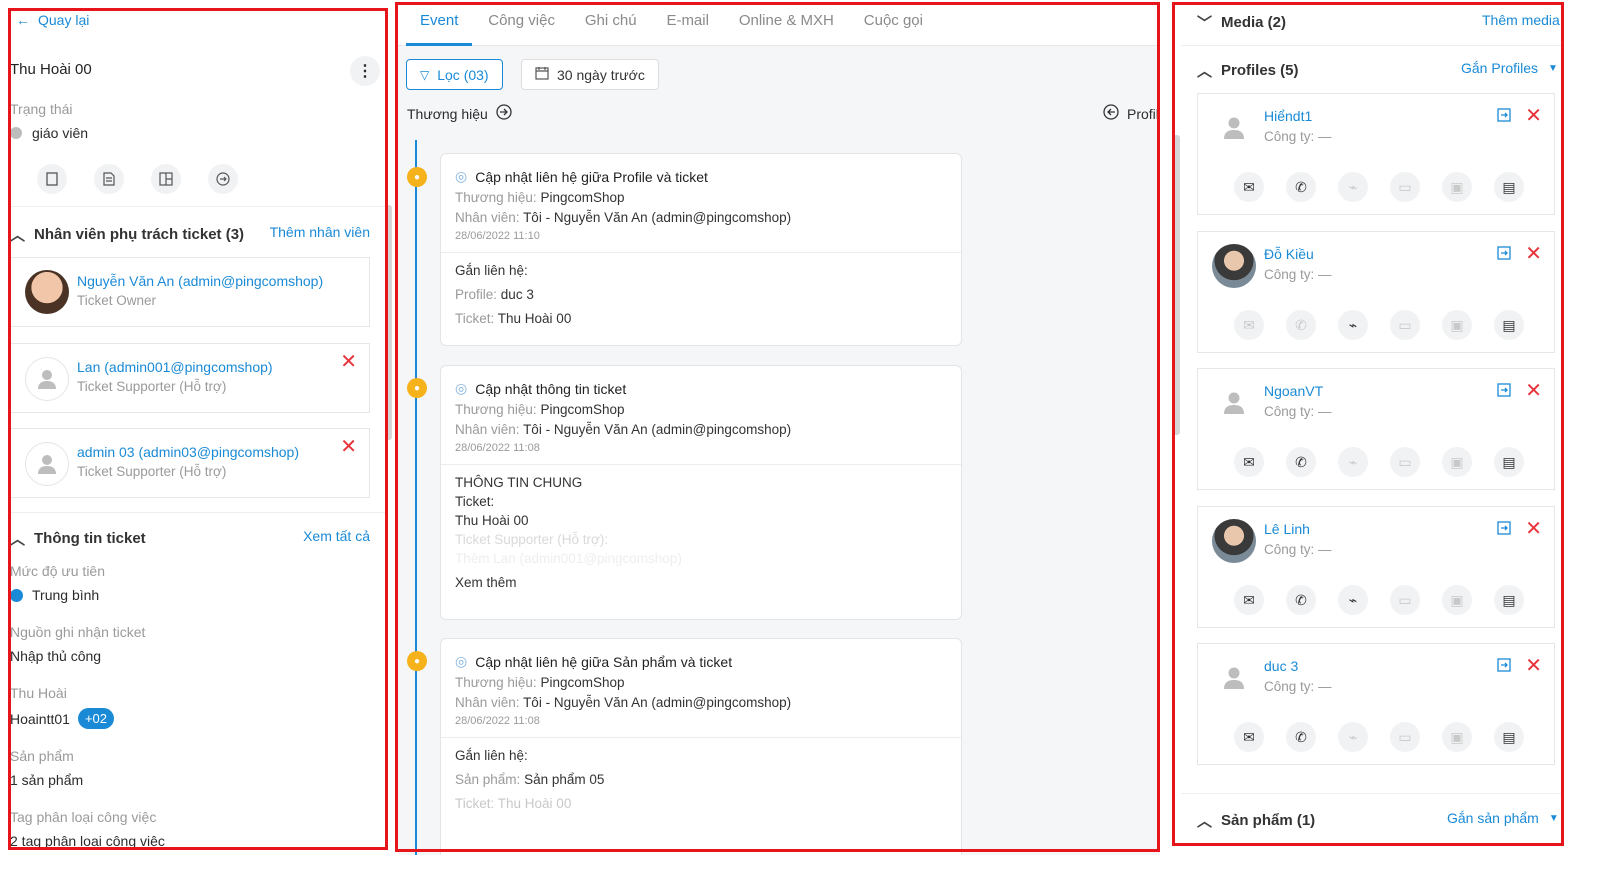 The image size is (1617, 880). Describe the element at coordinates (1293, 391) in the screenshot. I see `profile-name: NgoanVT` at that location.